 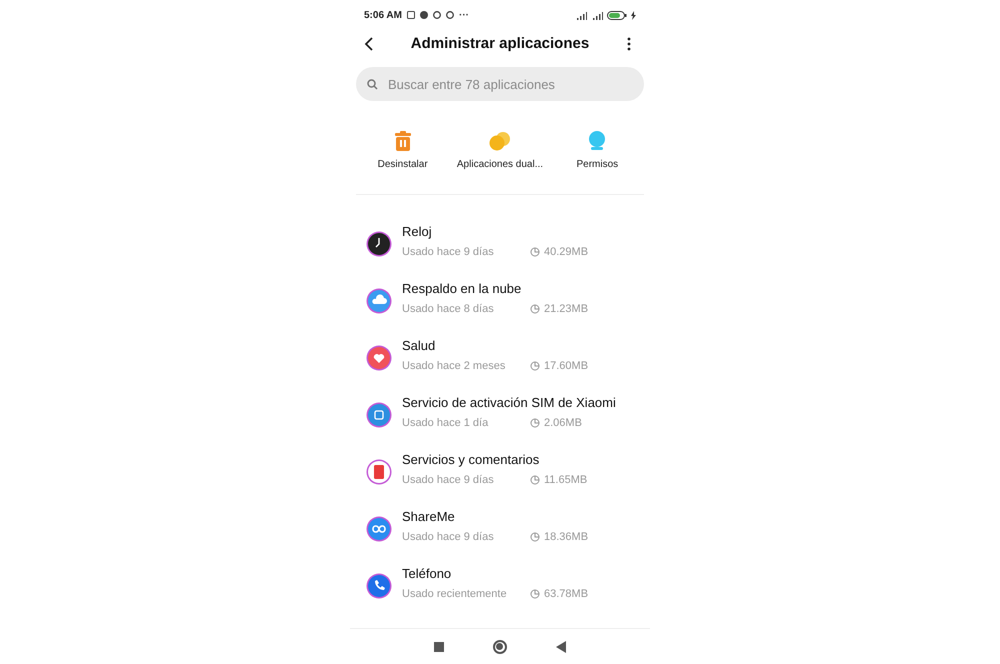 I want to click on app-row: Salud Usado hace 2 meses 17.60MB, so click(x=500, y=365).